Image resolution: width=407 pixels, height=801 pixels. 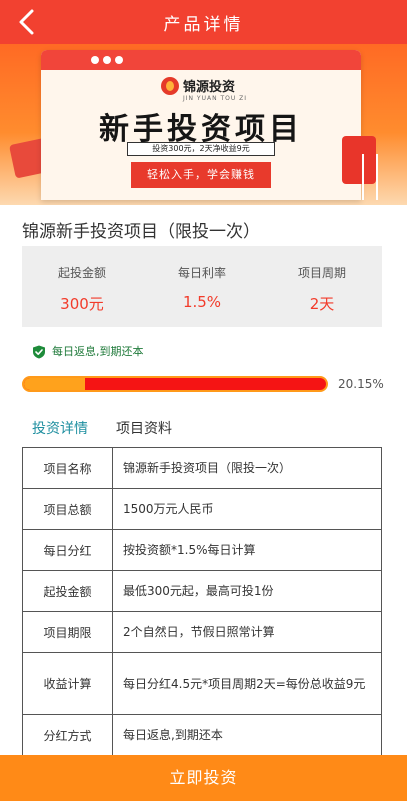 I want to click on tab-investment-details: 投资详情, so click(x=60, y=428).